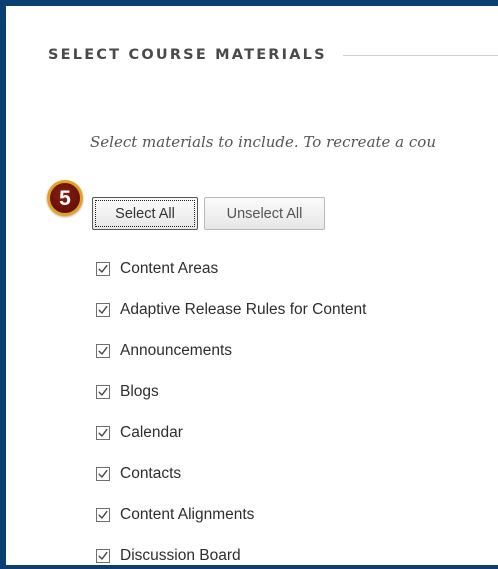 The height and width of the screenshot is (569, 498). What do you see at coordinates (231, 268) in the screenshot?
I see `material-item: Content Areas` at bounding box center [231, 268].